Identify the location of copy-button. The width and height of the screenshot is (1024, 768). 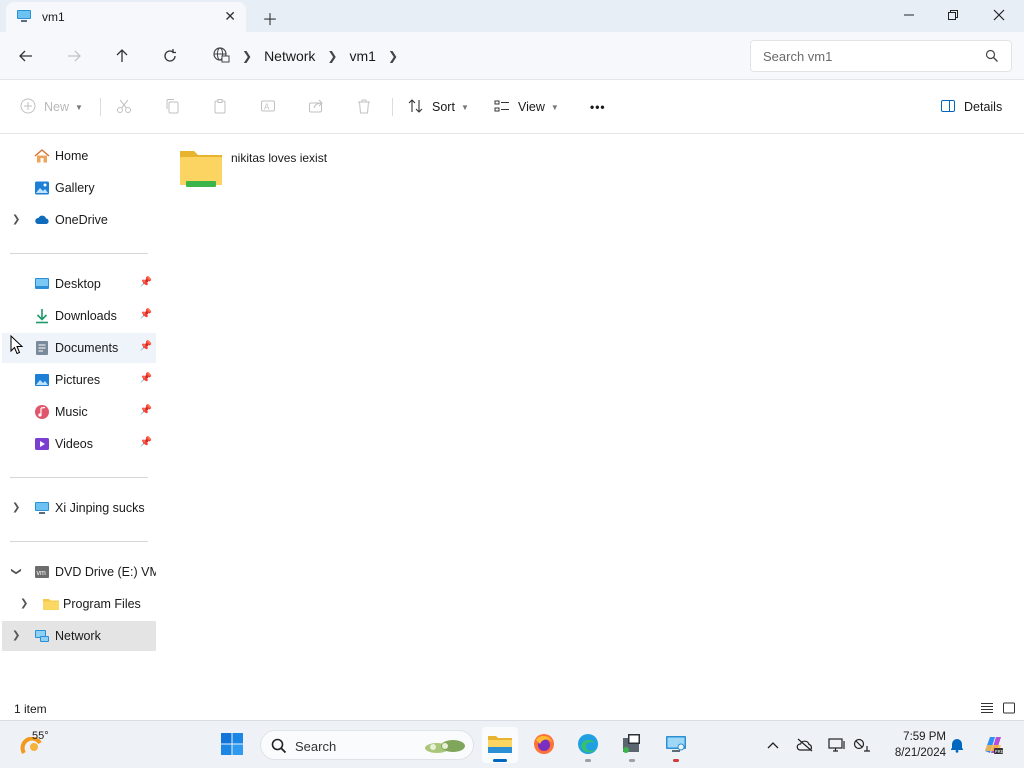
(172, 107).